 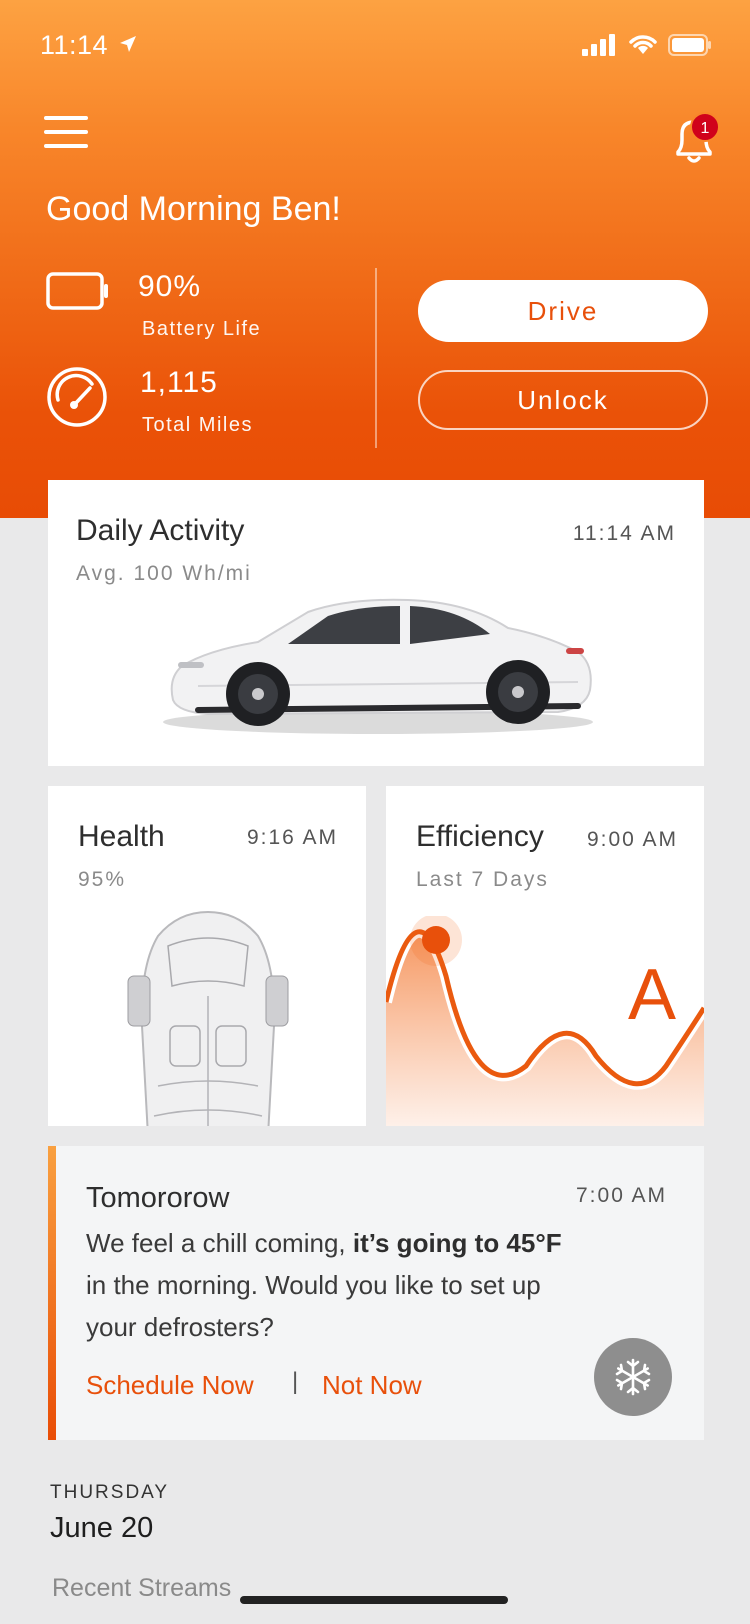 What do you see at coordinates (202, 329) in the screenshot?
I see `battery-label: Battery Life` at bounding box center [202, 329].